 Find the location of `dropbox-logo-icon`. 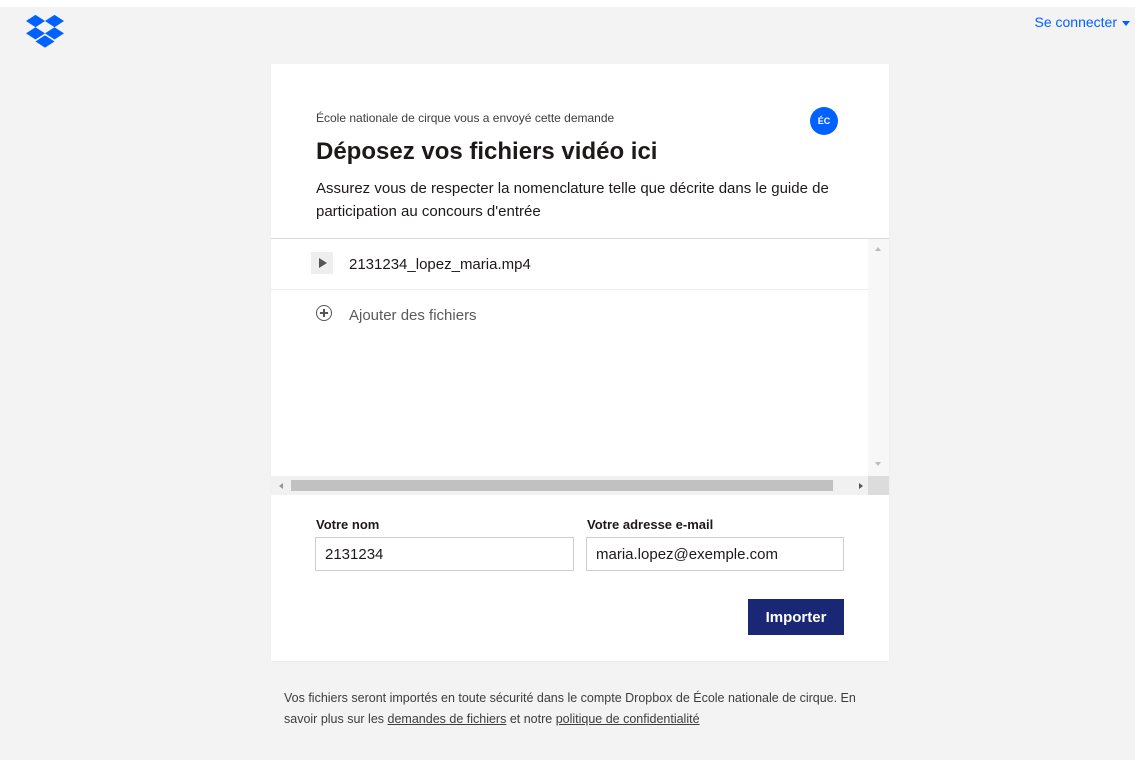

dropbox-logo-icon is located at coordinates (45, 31).